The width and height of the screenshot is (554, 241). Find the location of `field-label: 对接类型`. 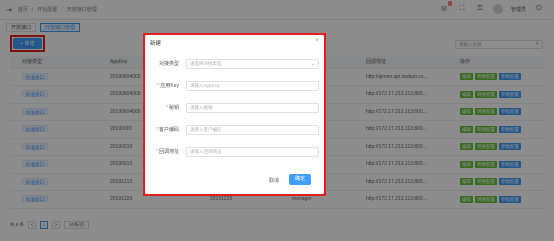

field-label: 对接类型 is located at coordinates (168, 64).